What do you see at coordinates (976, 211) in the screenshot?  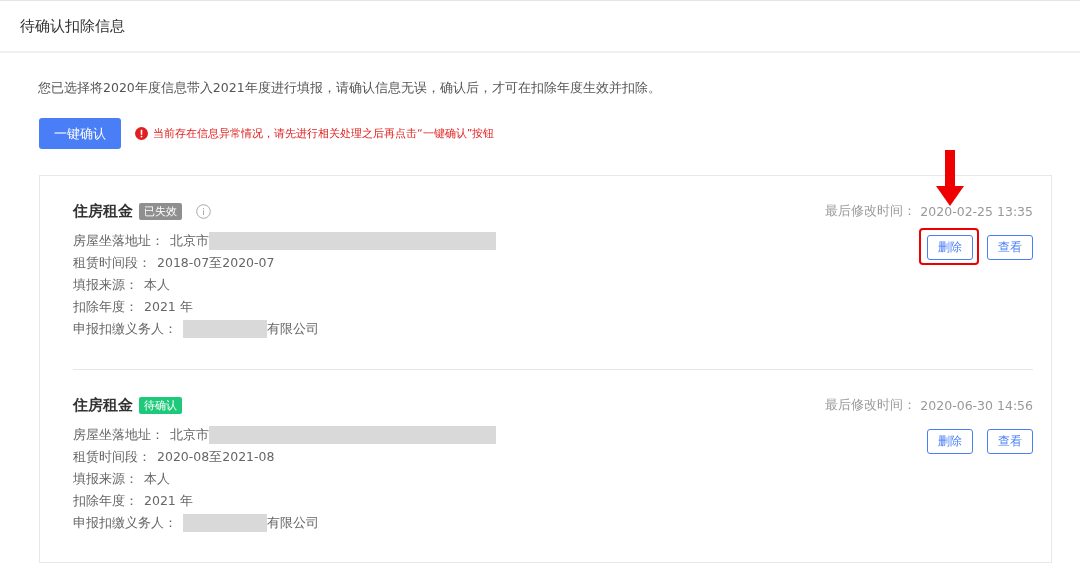 I see `modified-time: 2020-02-25 13:35` at bounding box center [976, 211].